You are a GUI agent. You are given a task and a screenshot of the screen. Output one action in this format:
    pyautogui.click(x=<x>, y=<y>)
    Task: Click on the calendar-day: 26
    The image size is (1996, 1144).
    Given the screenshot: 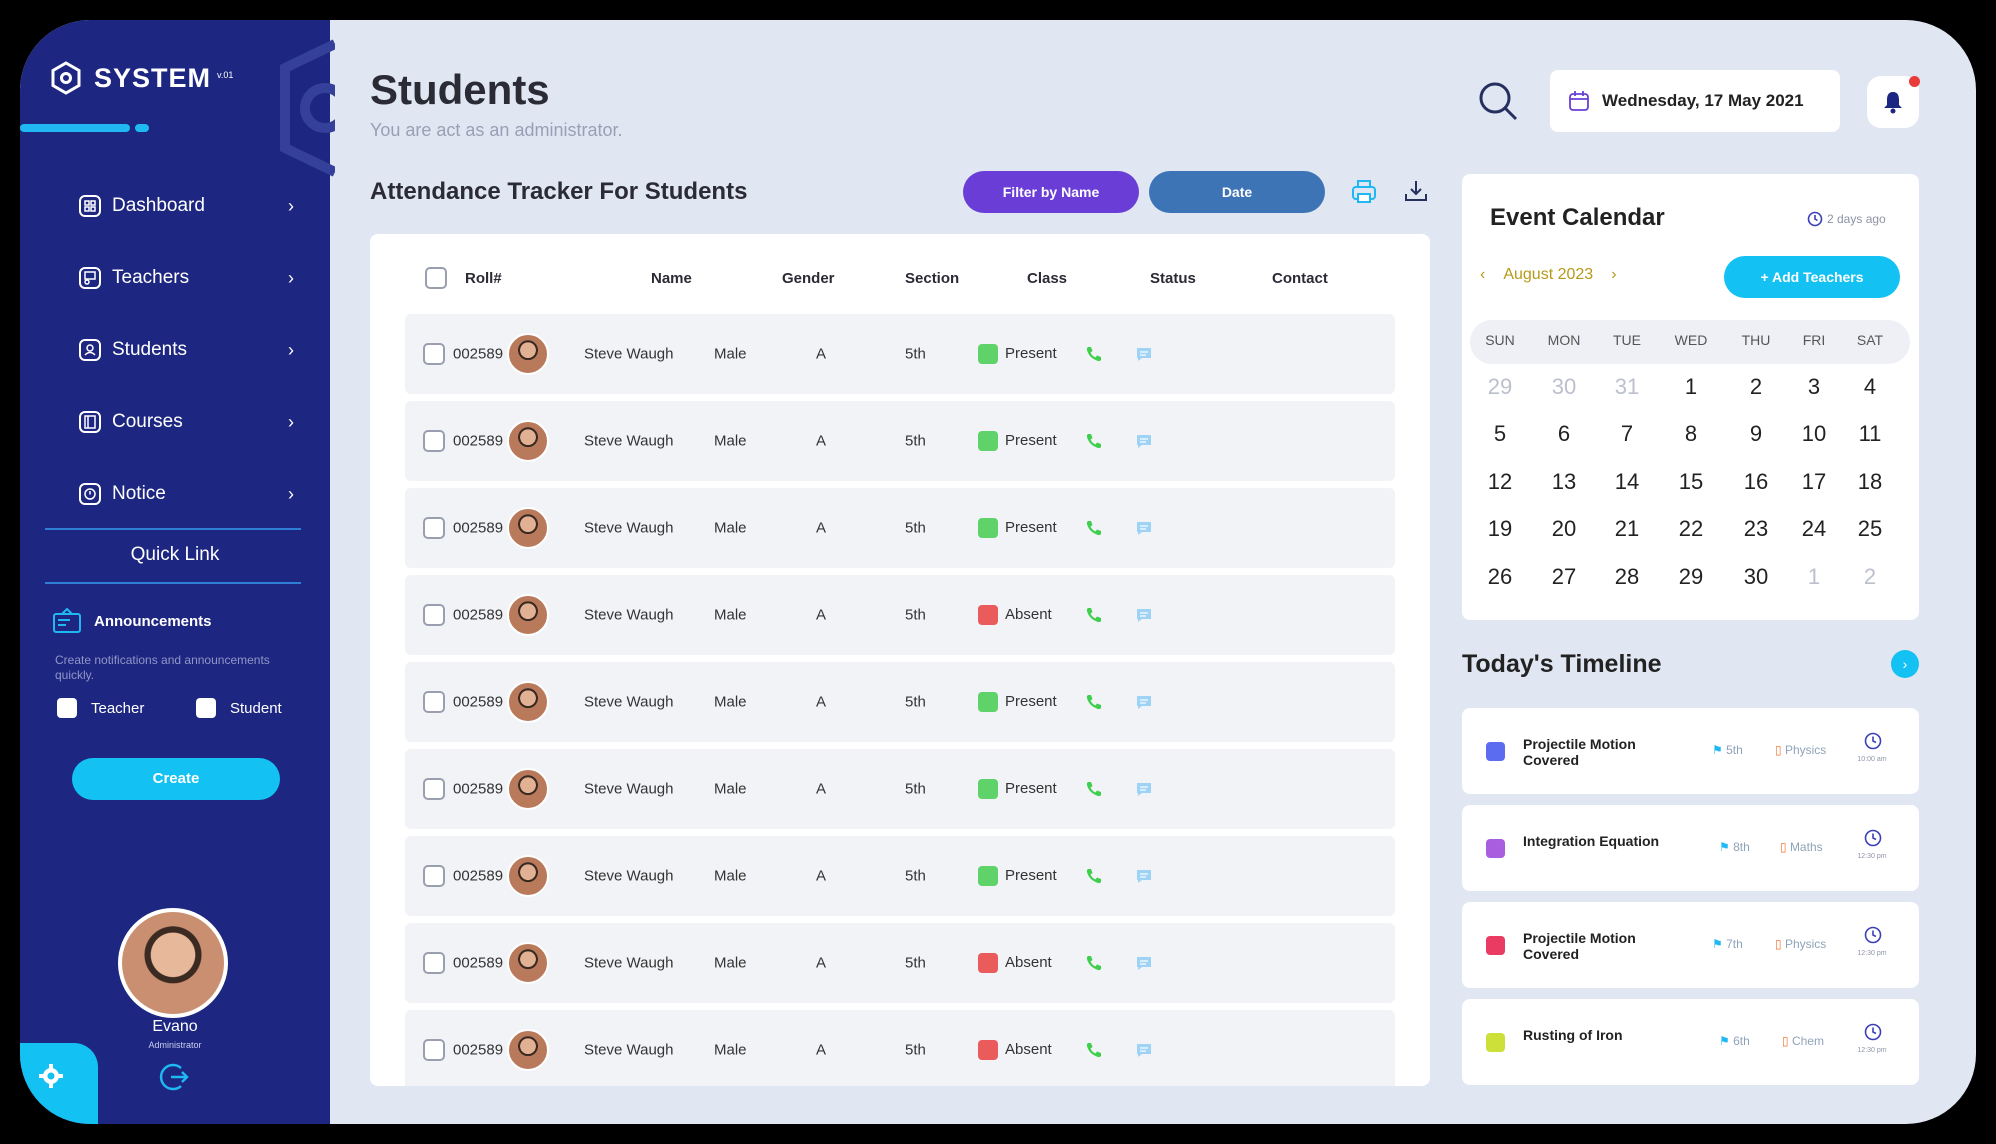 What is the action you would take?
    pyautogui.click(x=1500, y=577)
    